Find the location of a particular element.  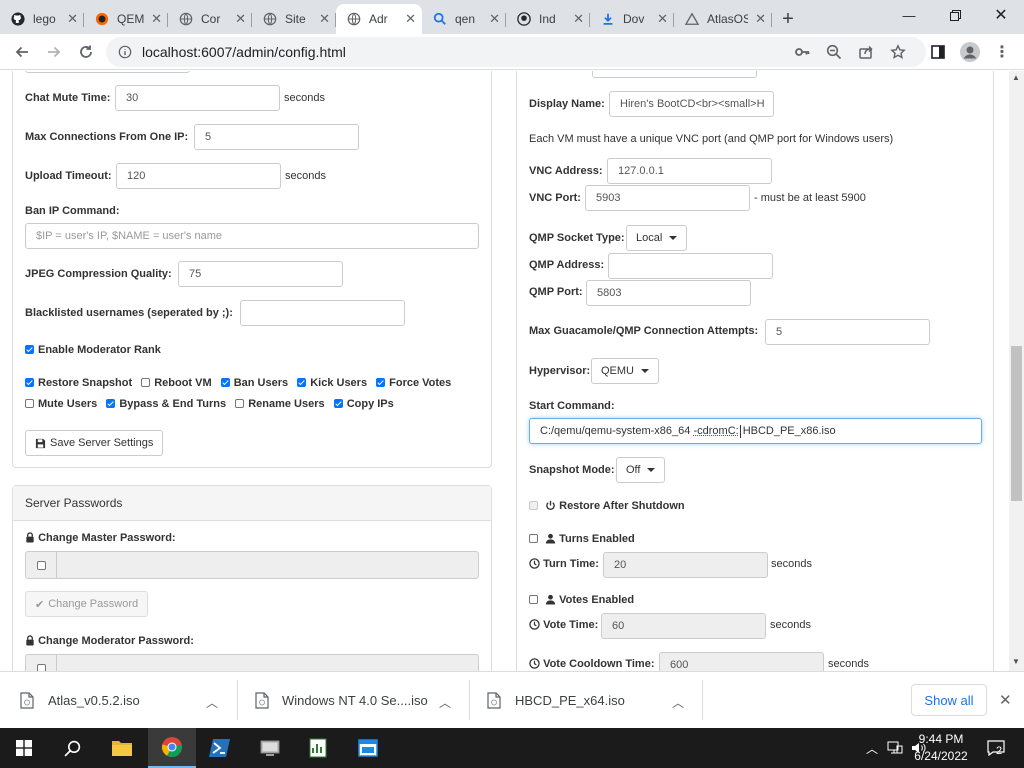

qmp-address-input is located at coordinates (690, 266).